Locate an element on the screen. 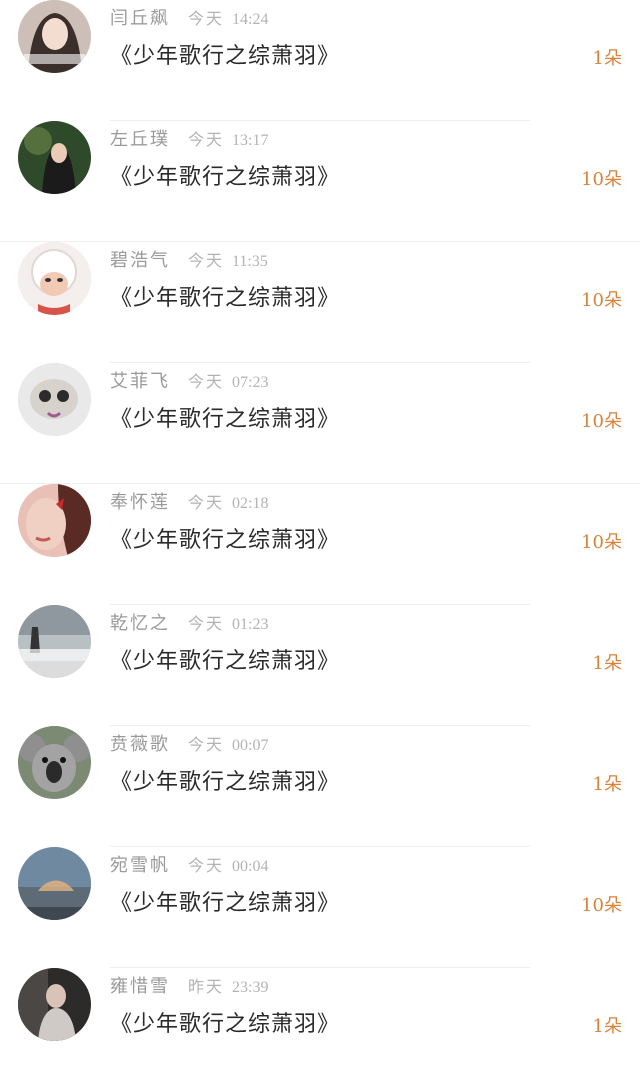 The width and height of the screenshot is (640, 1078). timestamp: 23:39 is located at coordinates (250, 987).